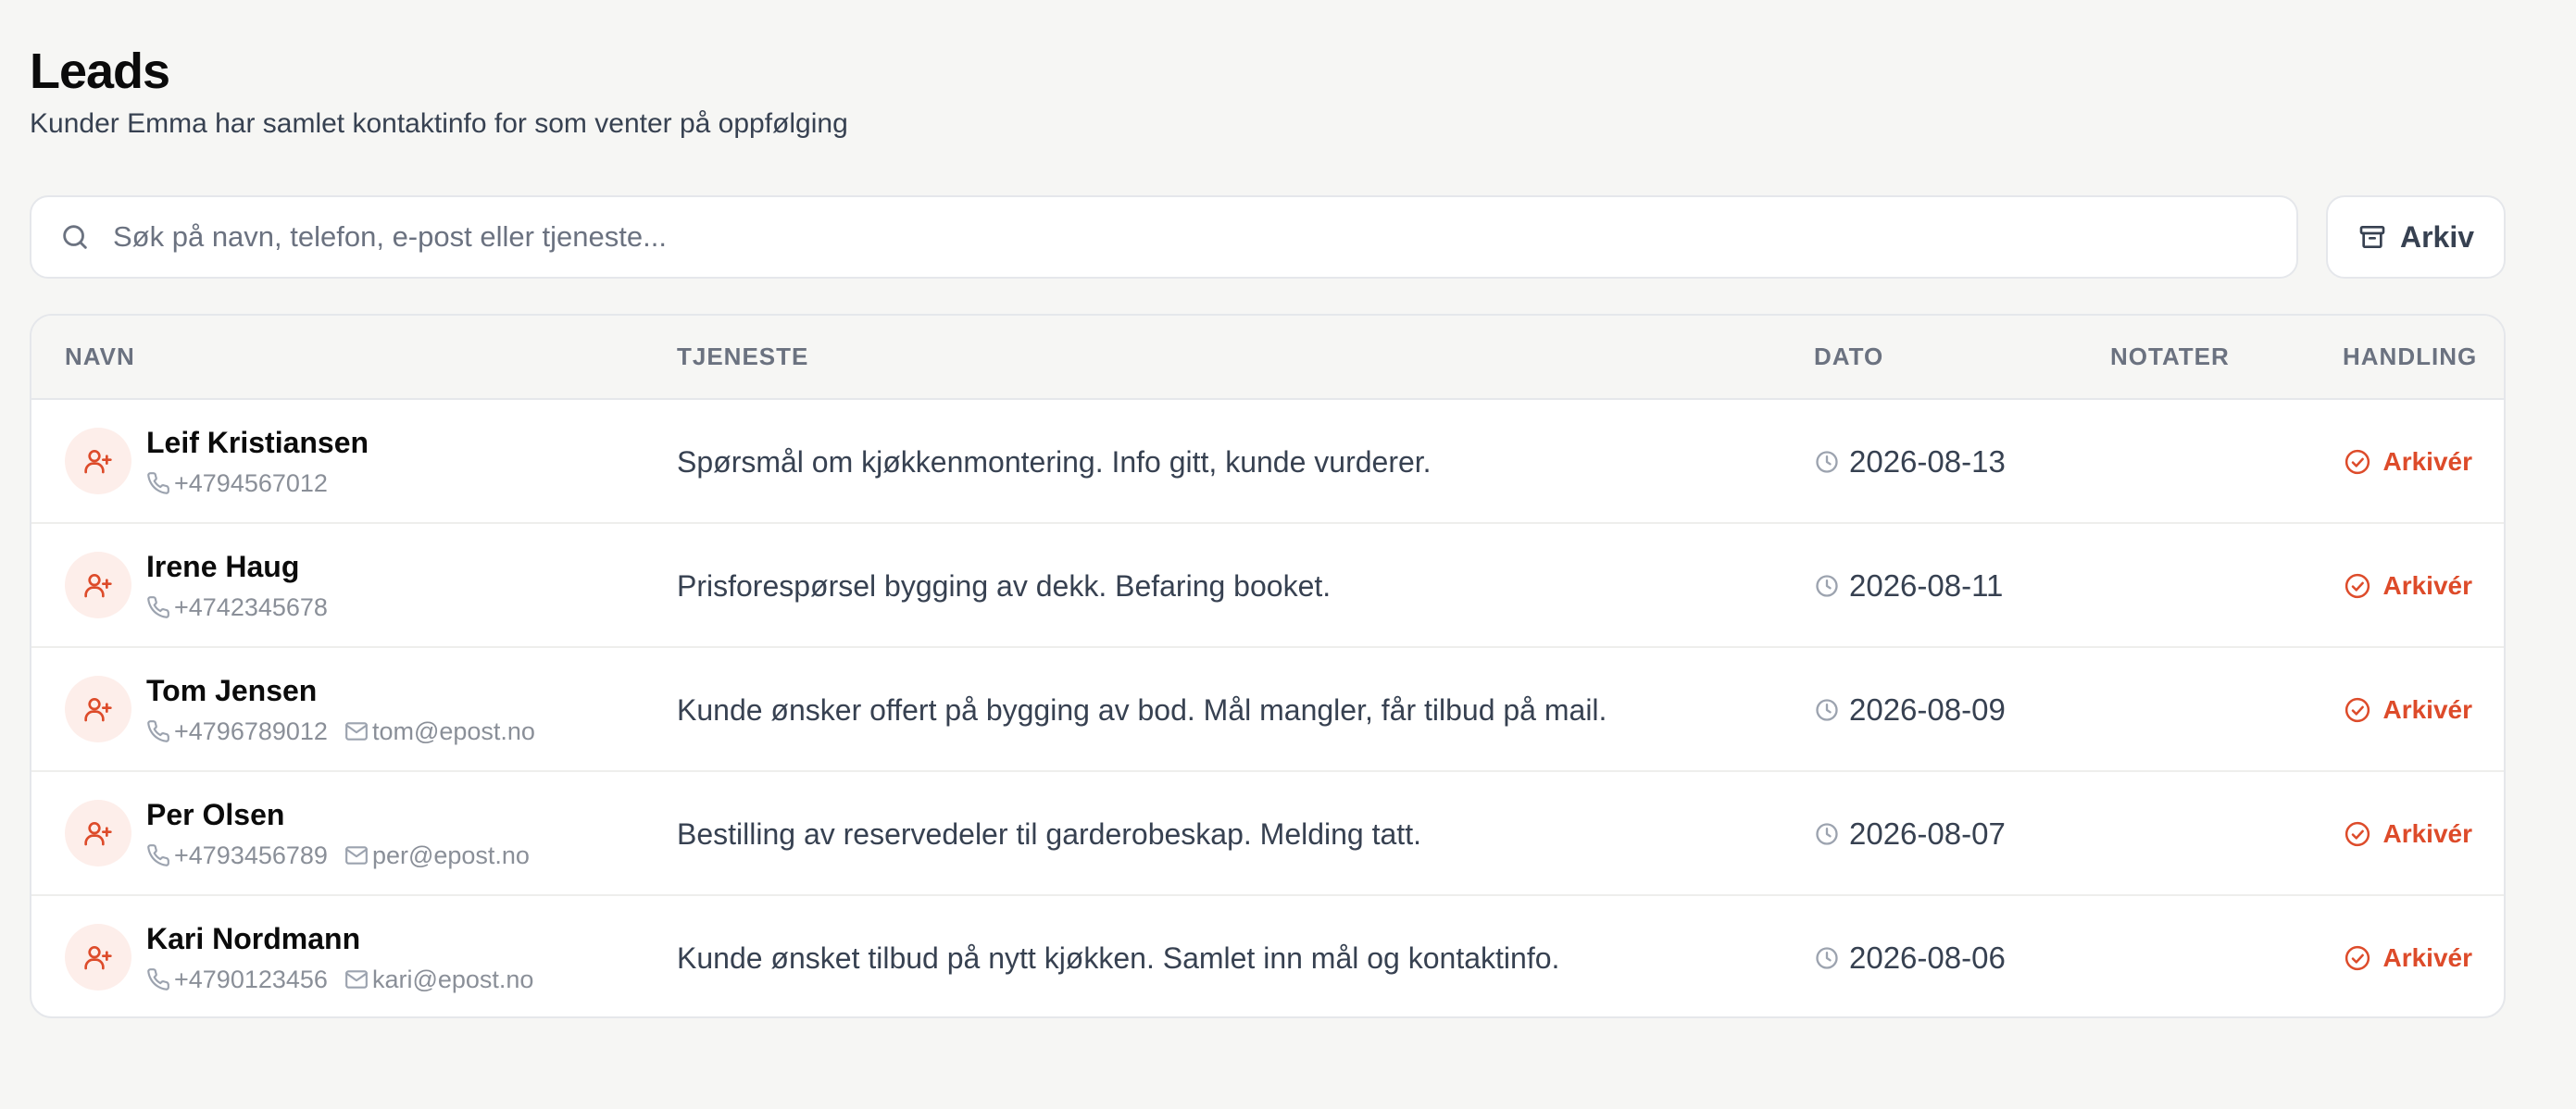 Image resolution: width=2576 pixels, height=1109 pixels. I want to click on lead-name: Leif Kristiansen, so click(258, 442).